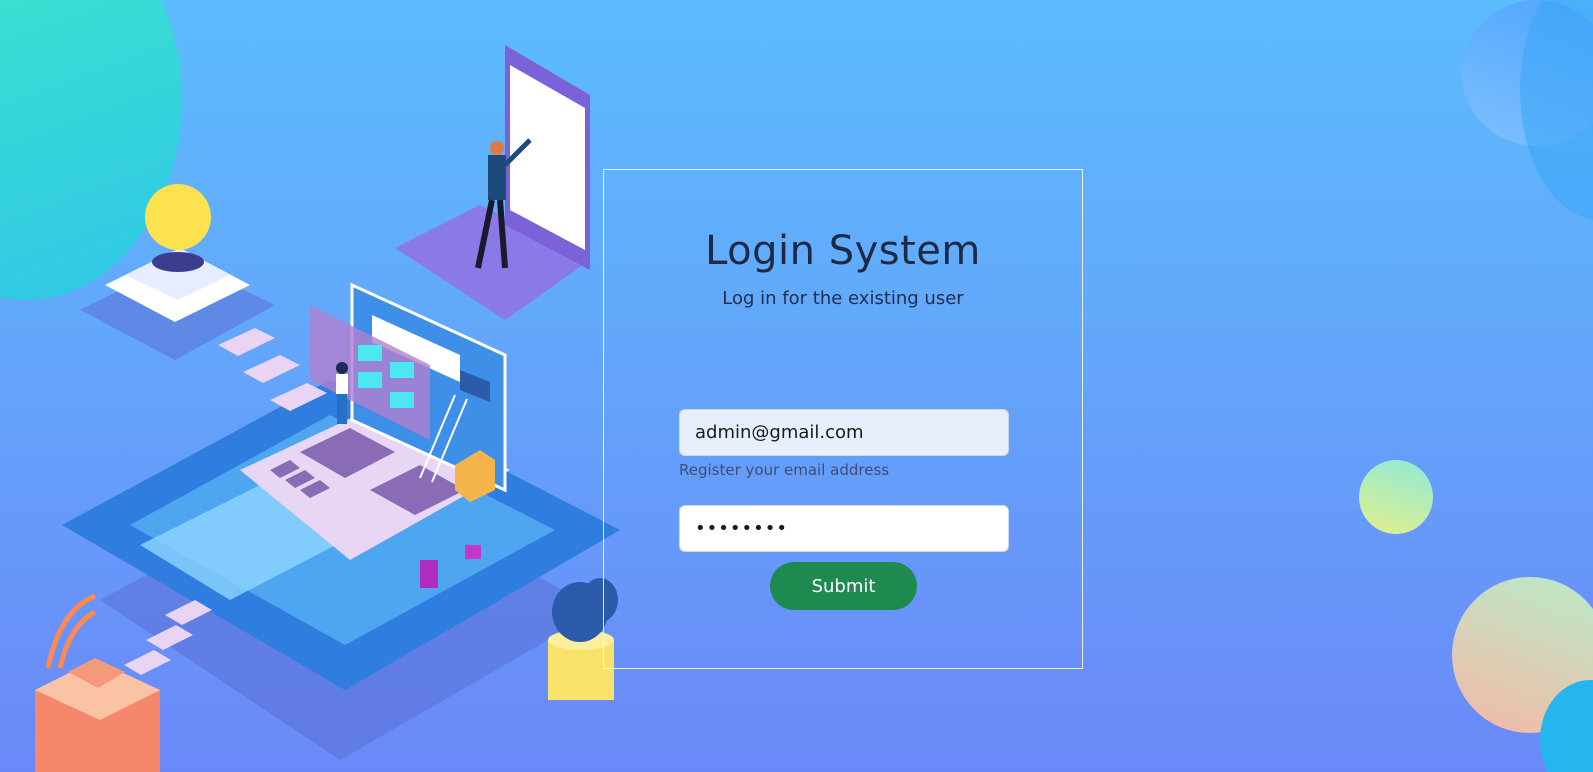  Describe the element at coordinates (784, 470) in the screenshot. I see `email-help-text: Register your email address` at that location.